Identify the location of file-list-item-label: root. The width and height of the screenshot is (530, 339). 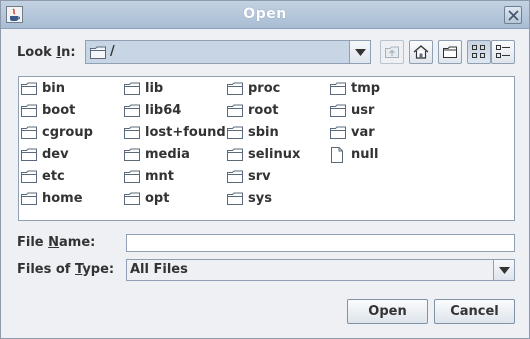
(263, 110).